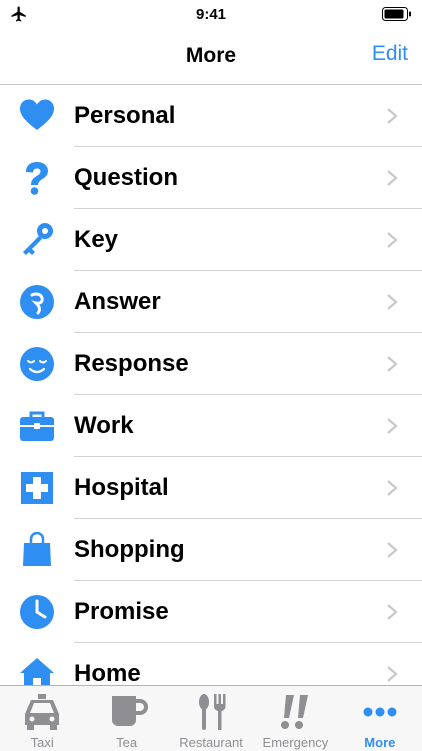 The height and width of the screenshot is (751, 422). I want to click on list-item-label: Shopping, so click(129, 549).